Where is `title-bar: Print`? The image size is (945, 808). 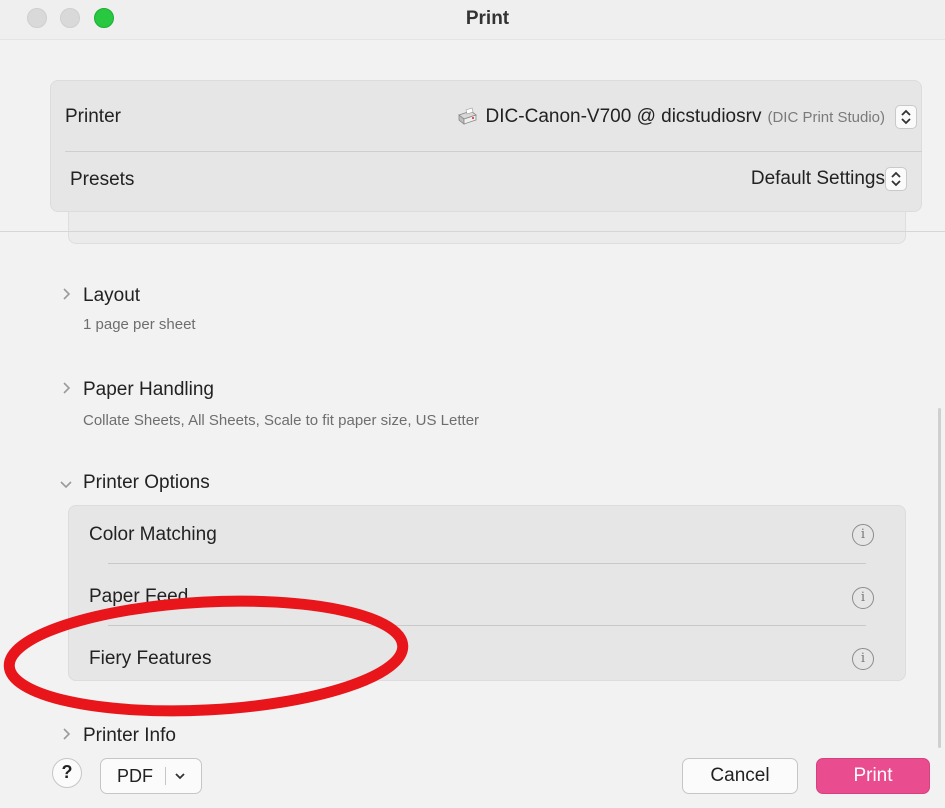 title-bar: Print is located at coordinates (472, 20).